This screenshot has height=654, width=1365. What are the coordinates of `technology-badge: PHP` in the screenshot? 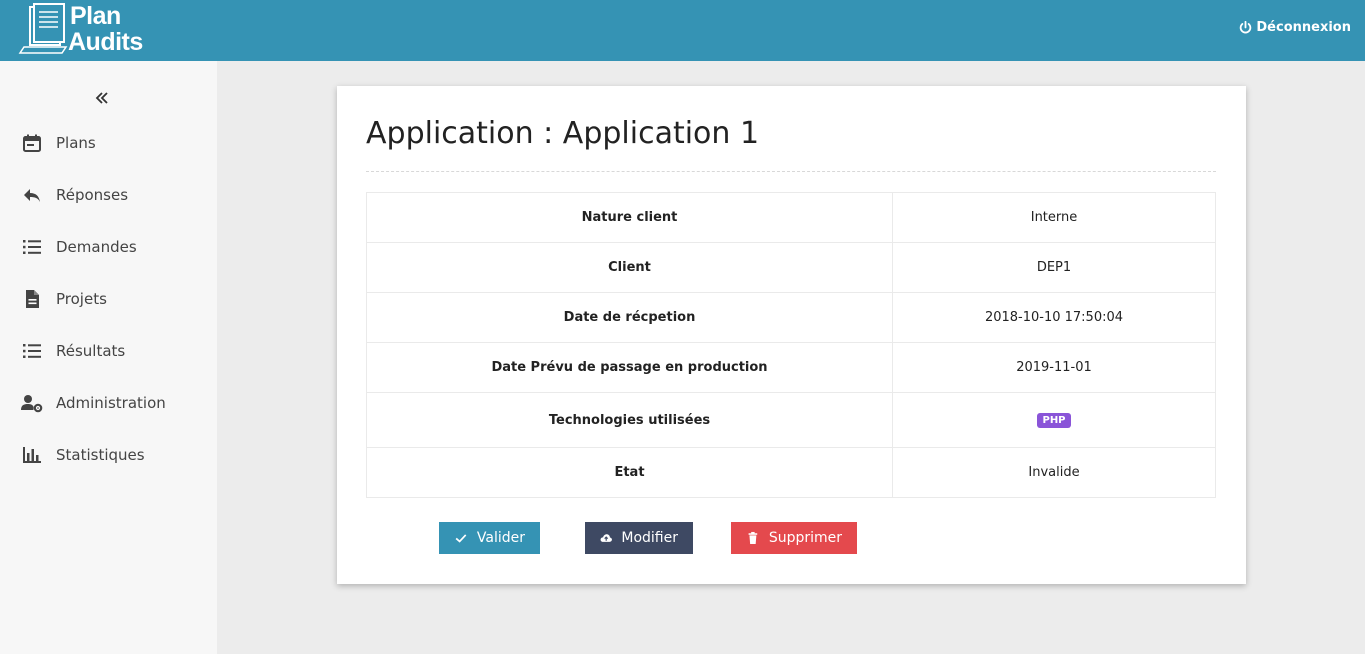 It's located at (1054, 420).